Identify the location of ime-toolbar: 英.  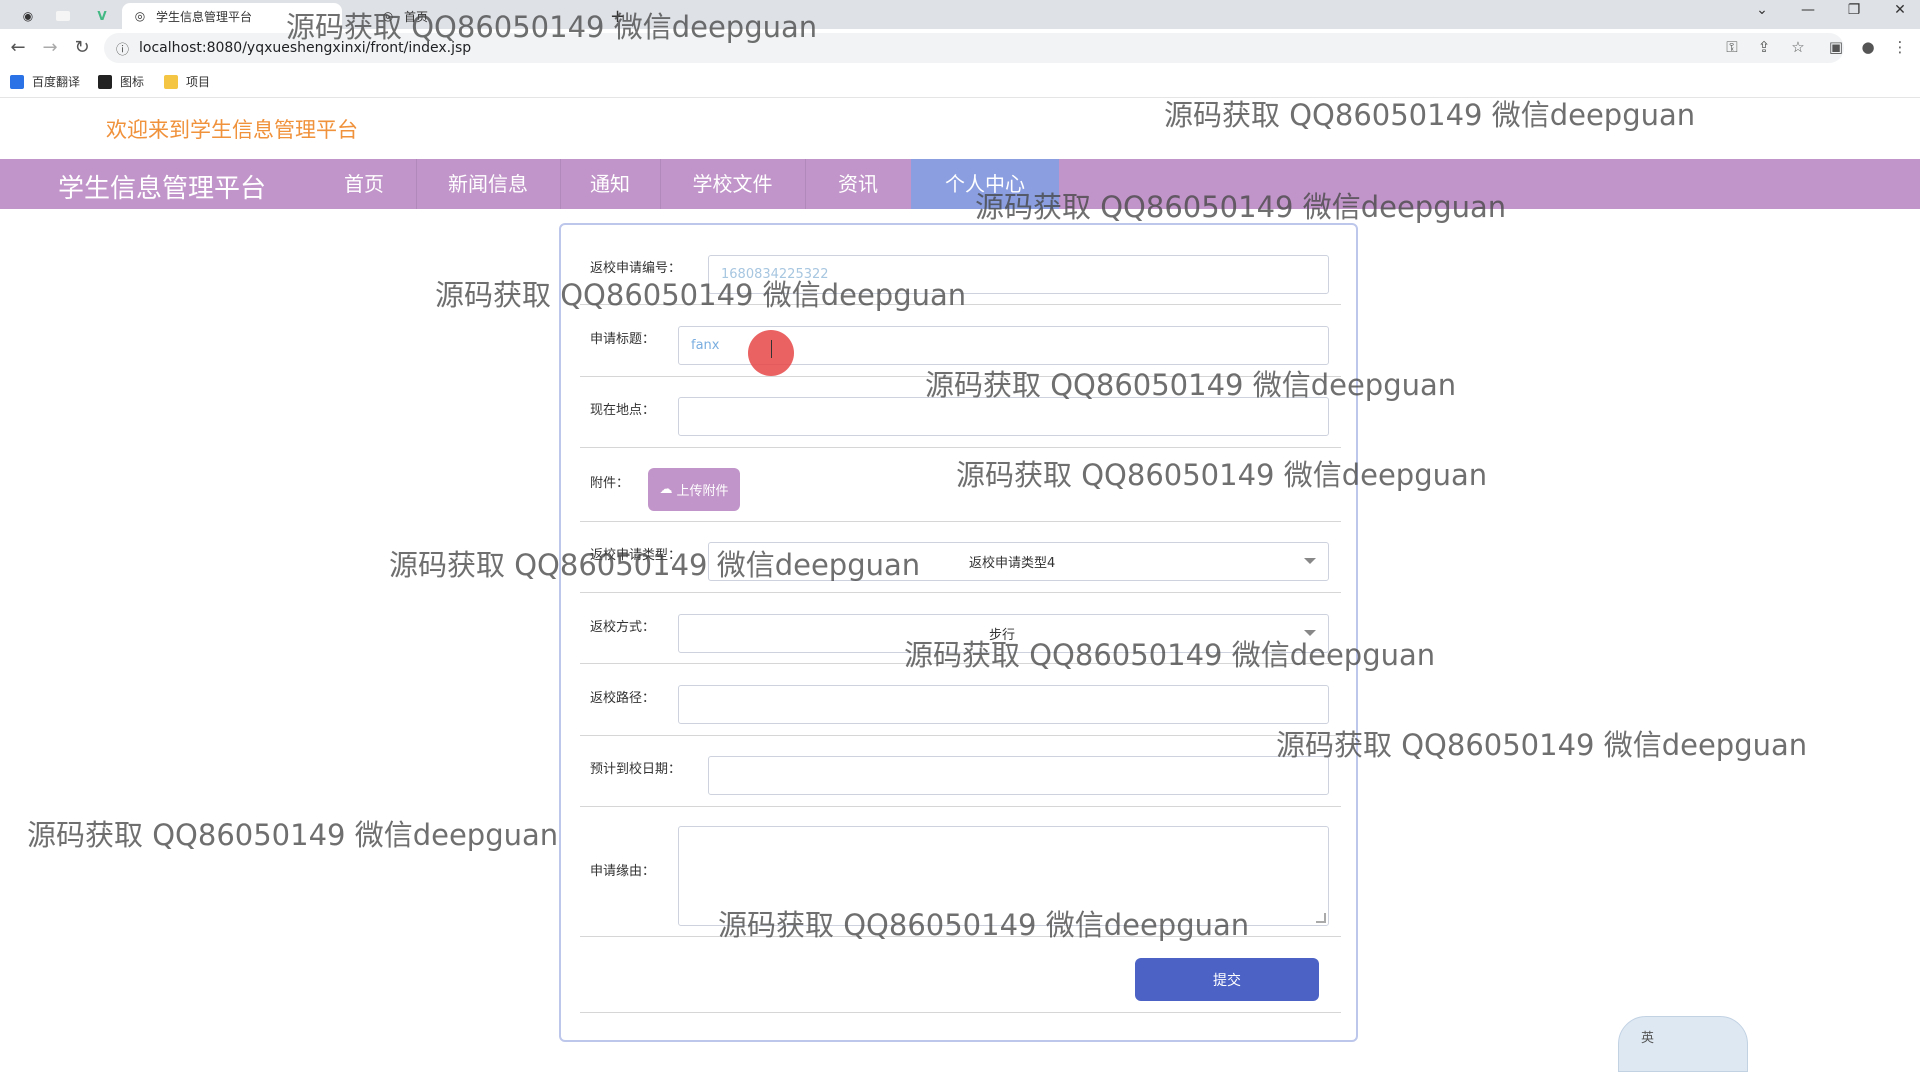
(1683, 1044).